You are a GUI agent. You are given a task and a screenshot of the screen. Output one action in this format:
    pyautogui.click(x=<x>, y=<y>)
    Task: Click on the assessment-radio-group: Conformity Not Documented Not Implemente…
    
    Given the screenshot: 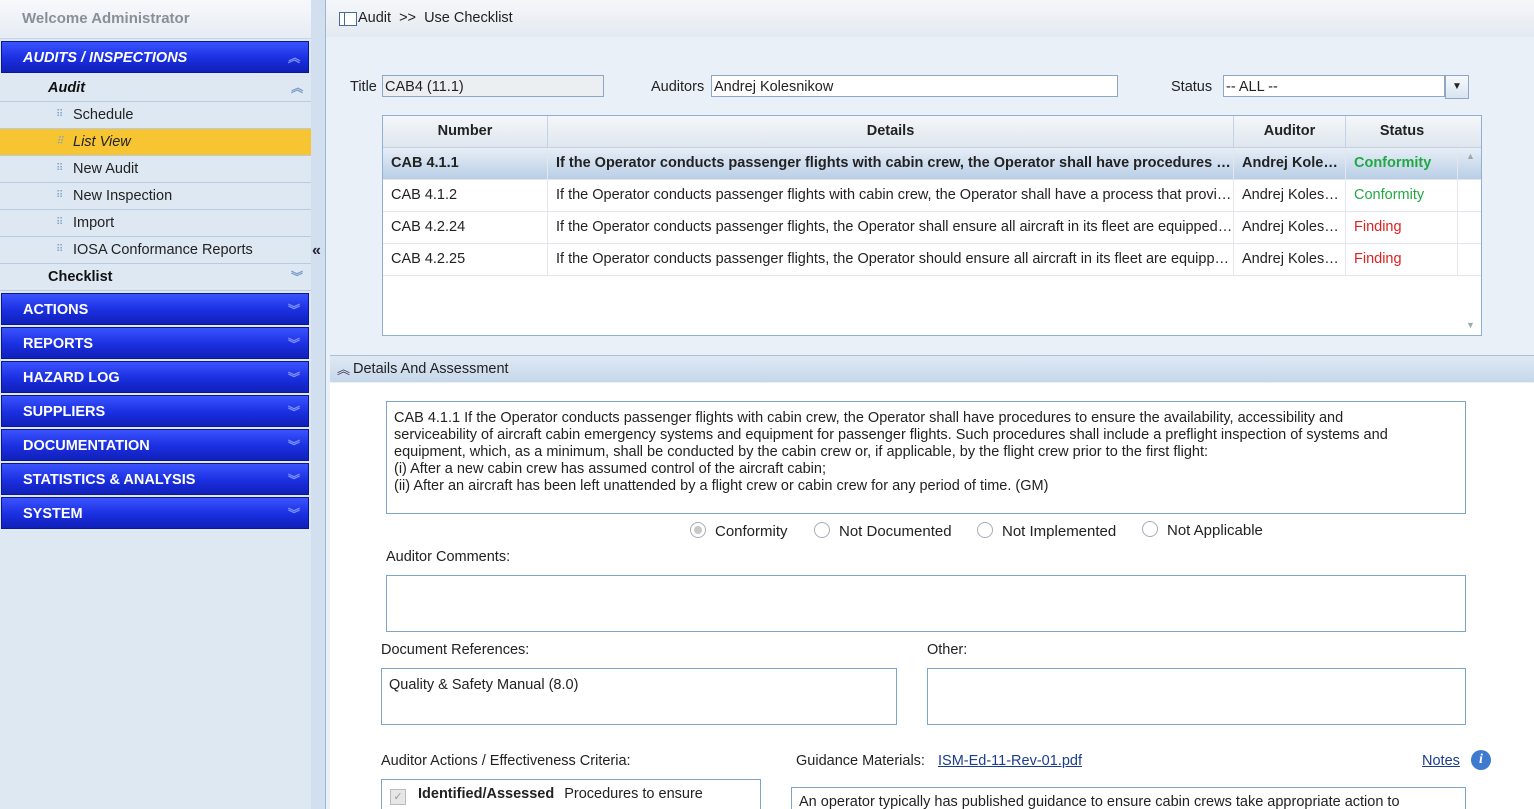 What is the action you would take?
    pyautogui.click(x=1040, y=531)
    